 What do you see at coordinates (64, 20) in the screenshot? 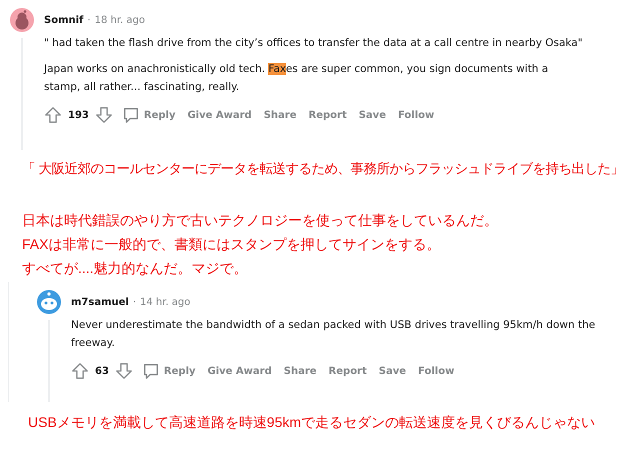
I see `username: Somnif` at bounding box center [64, 20].